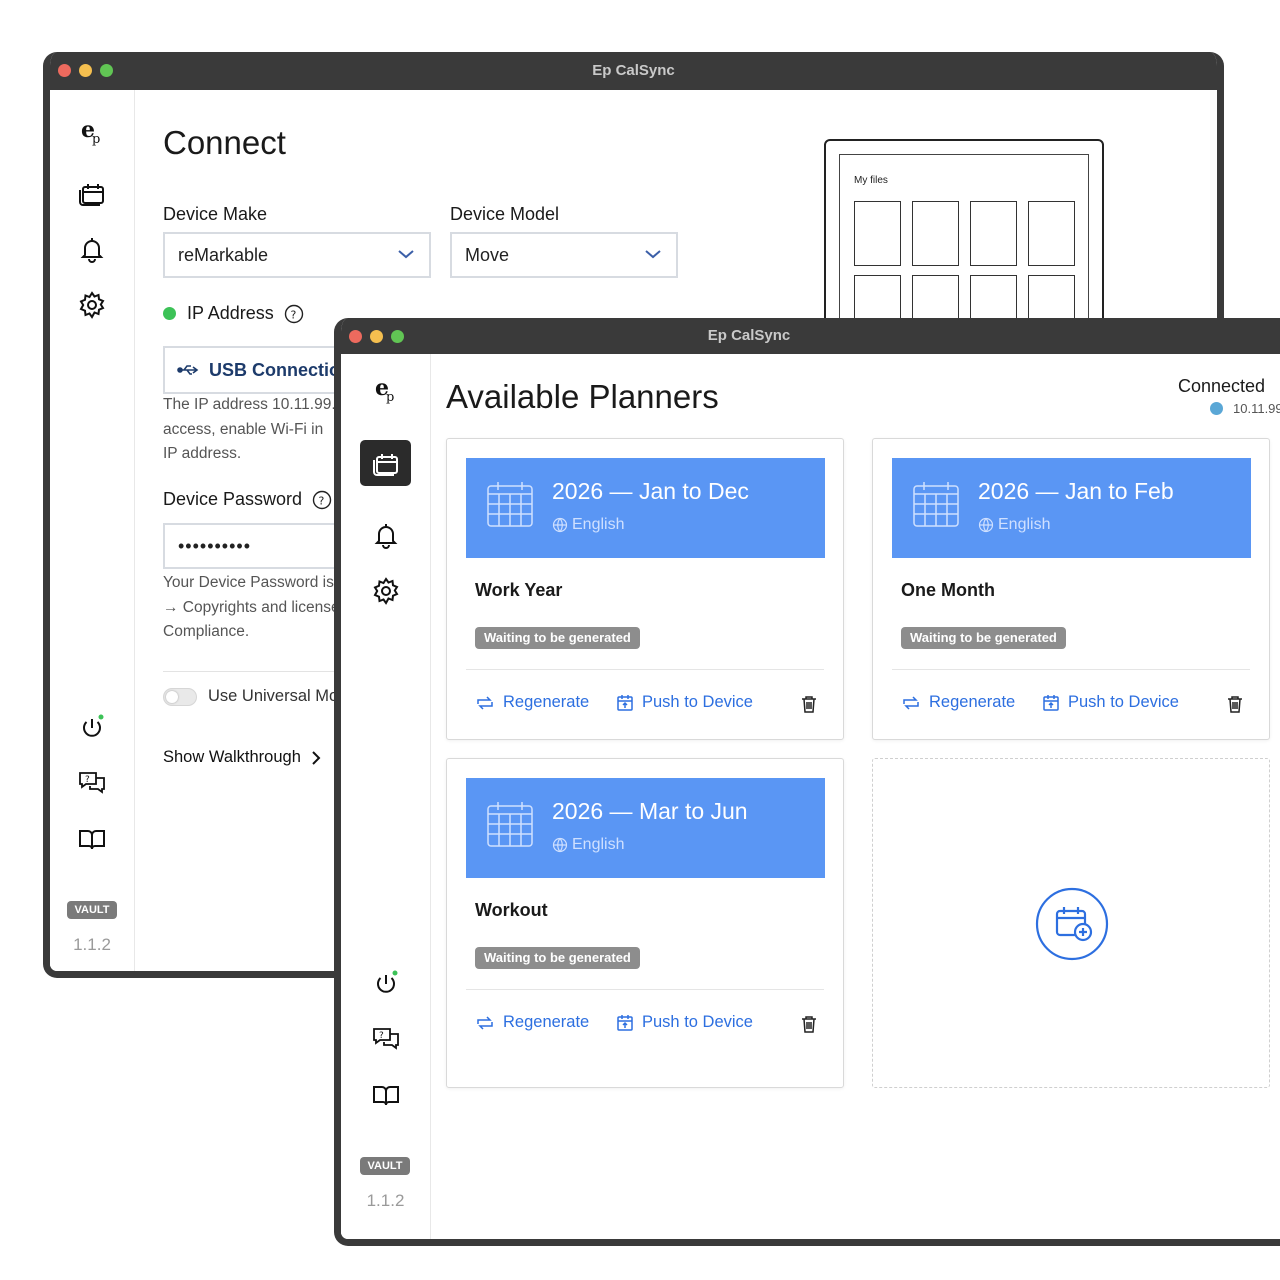 The image size is (1280, 1280). What do you see at coordinates (564, 255) in the screenshot?
I see `device-model-select: Move` at bounding box center [564, 255].